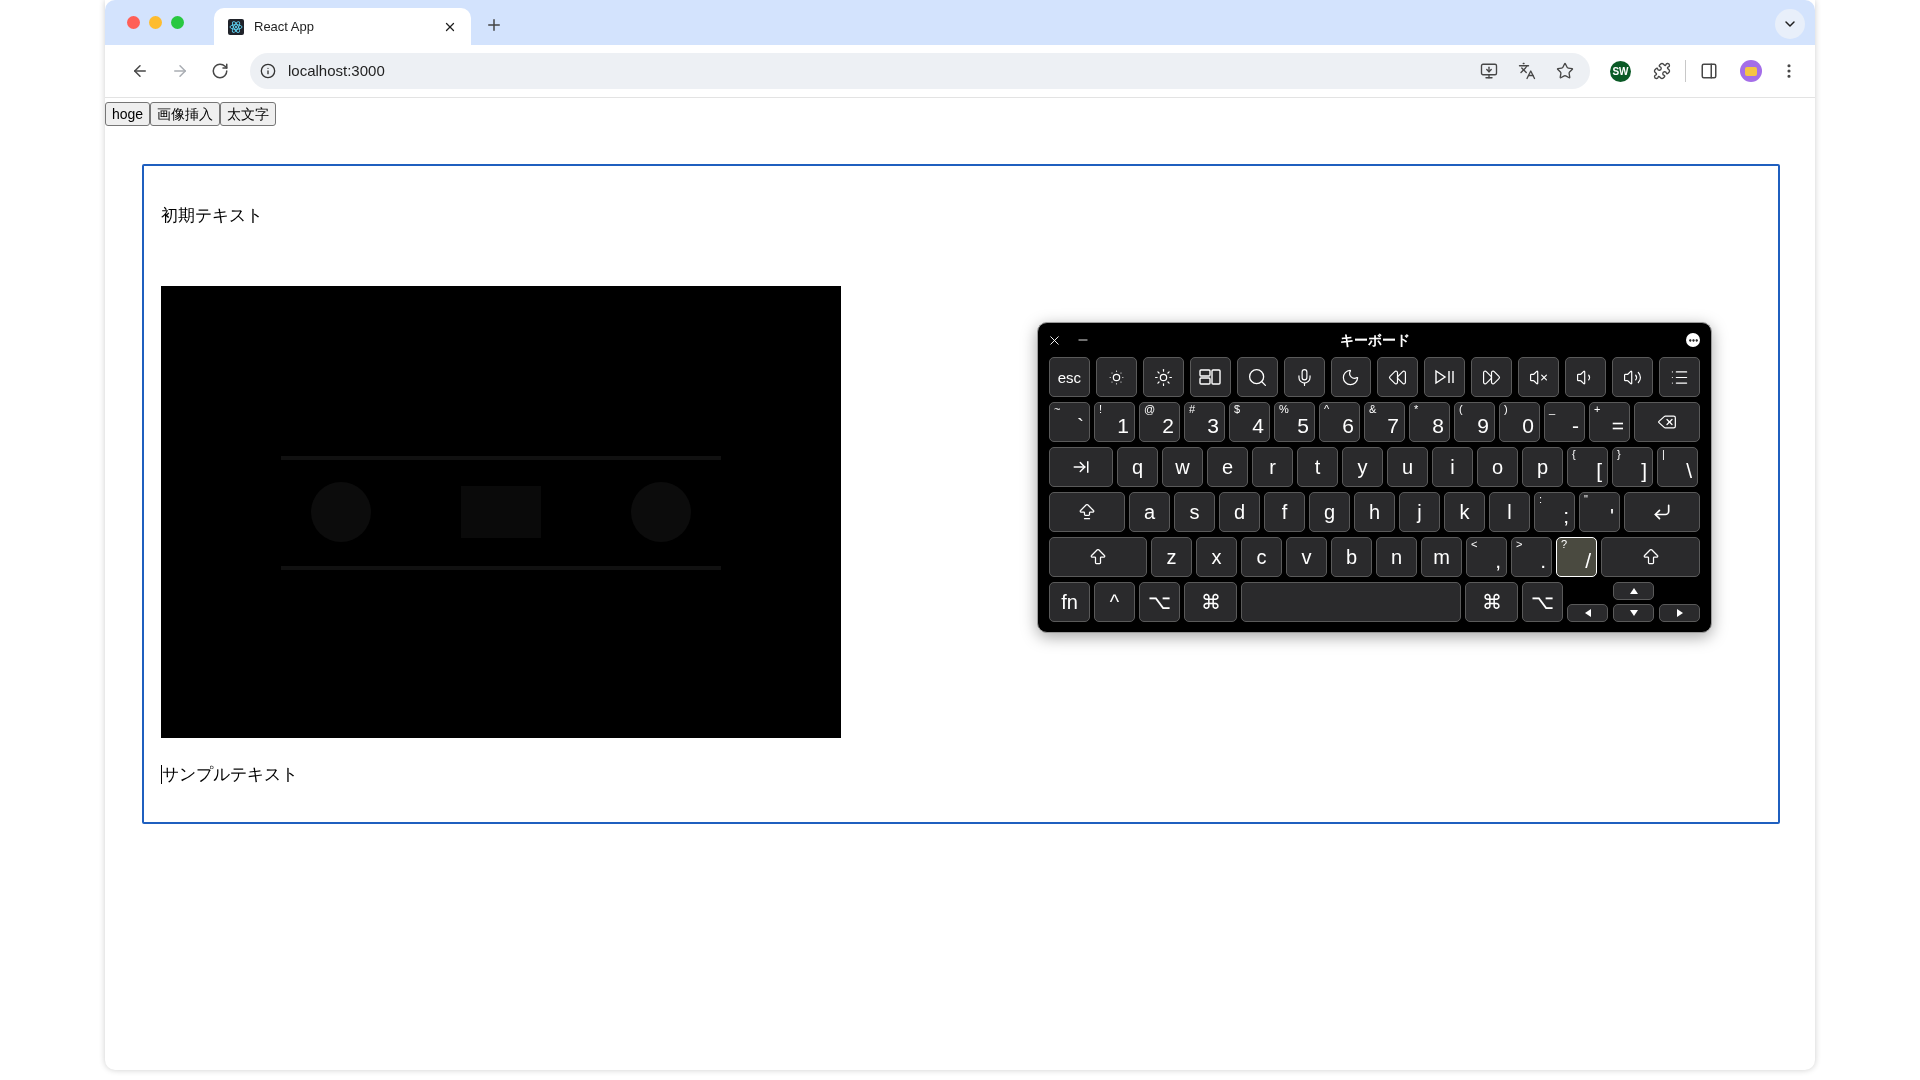 Image resolution: width=1920 pixels, height=1080 pixels. Describe the element at coordinates (1441, 557) in the screenshot. I see `key: m` at that location.